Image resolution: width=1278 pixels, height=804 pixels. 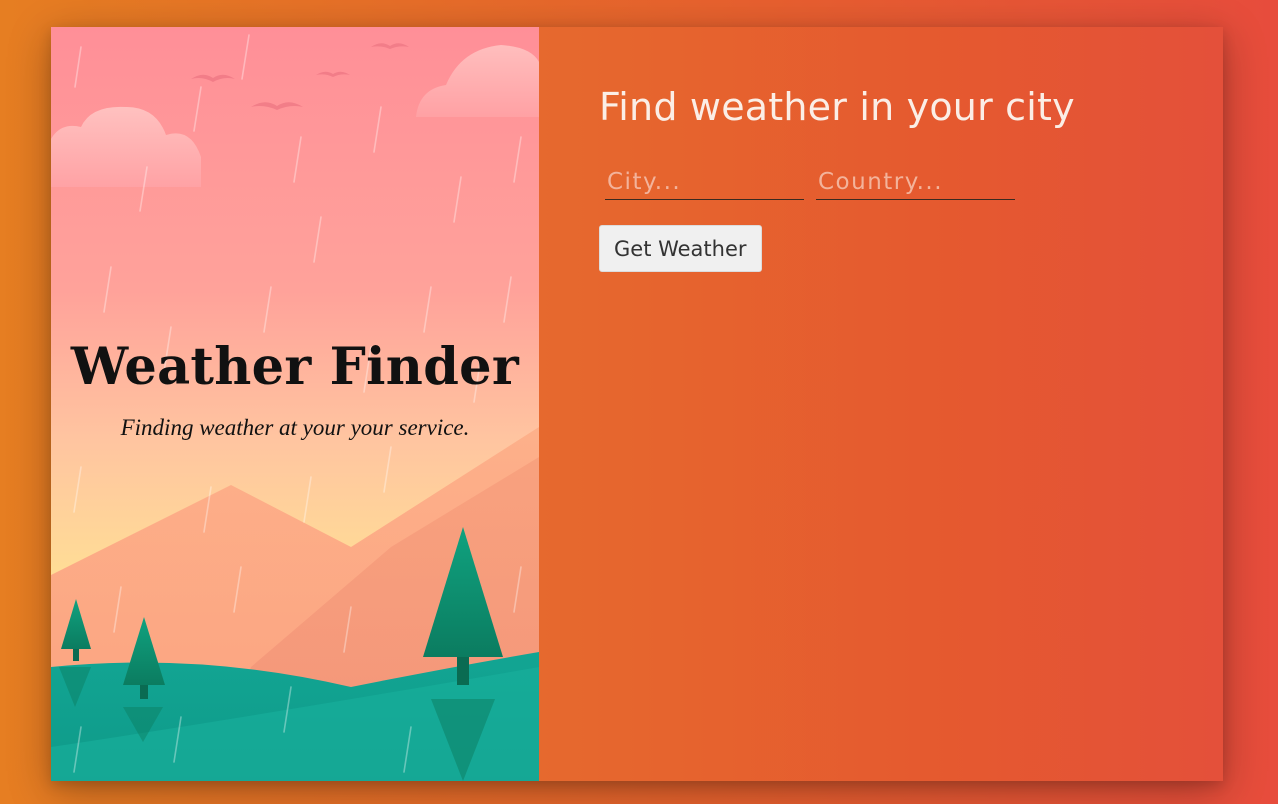 I want to click on input-row, so click(x=810, y=182).